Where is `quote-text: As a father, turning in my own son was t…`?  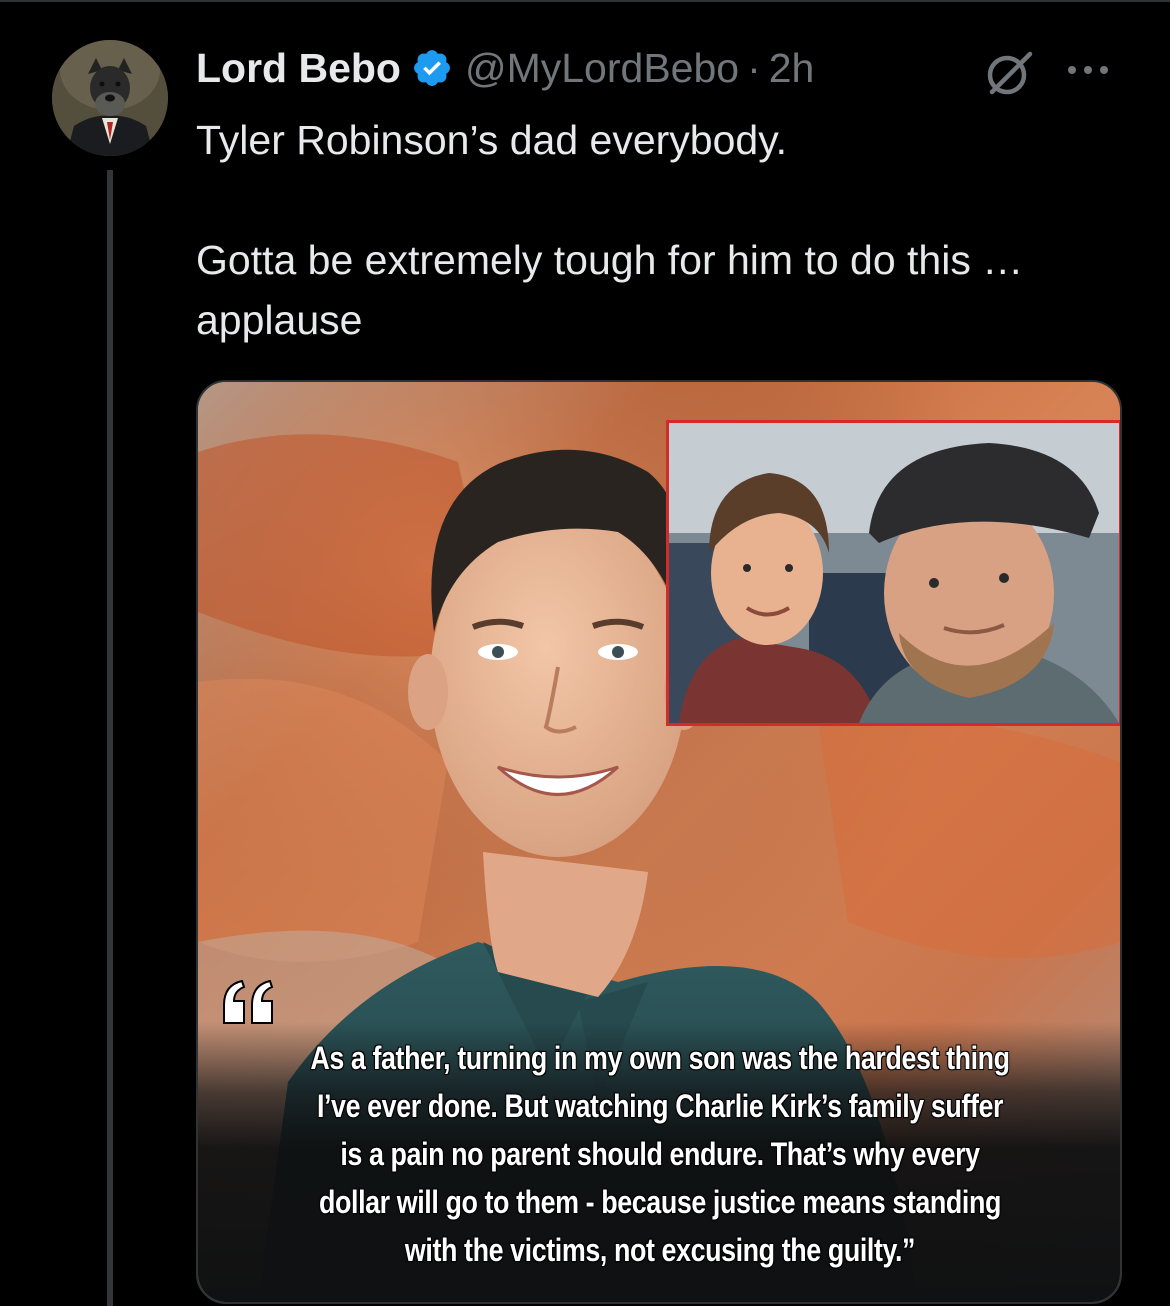 quote-text: As a father, turning in my own son was t… is located at coordinates (660, 1154).